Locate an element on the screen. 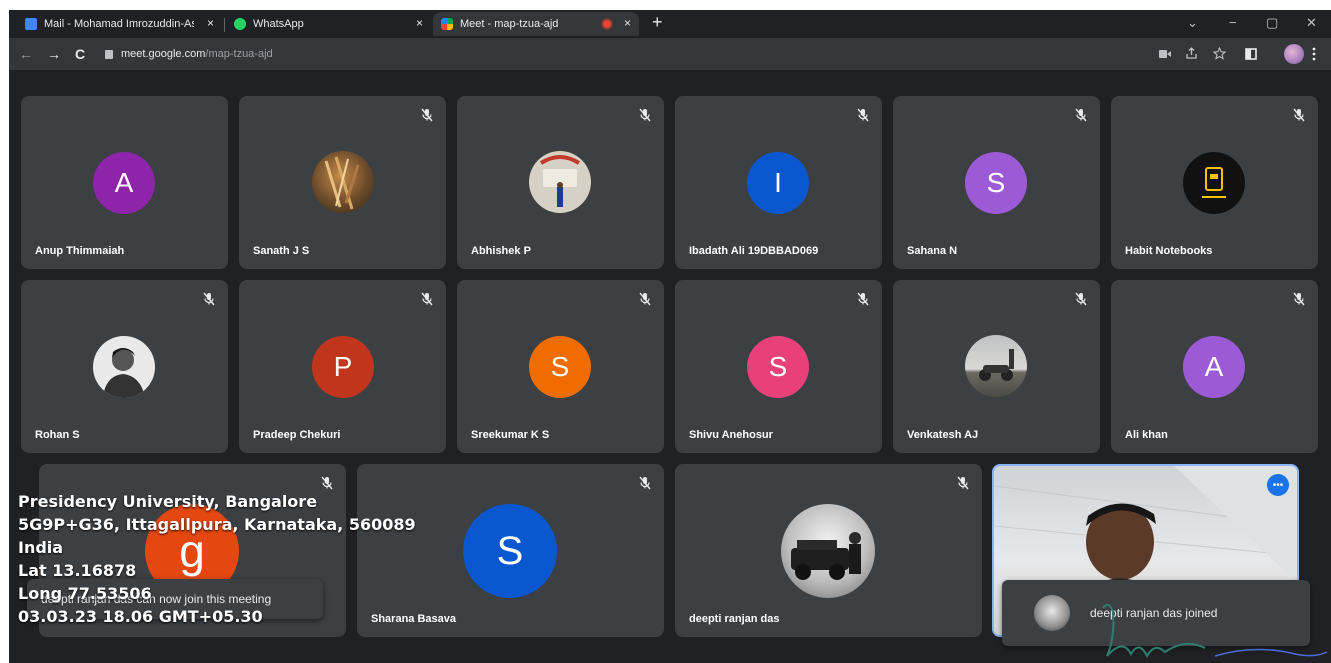 The width and height of the screenshot is (1331, 663). participant-tile: S Sreekumar K S is located at coordinates (560, 366).